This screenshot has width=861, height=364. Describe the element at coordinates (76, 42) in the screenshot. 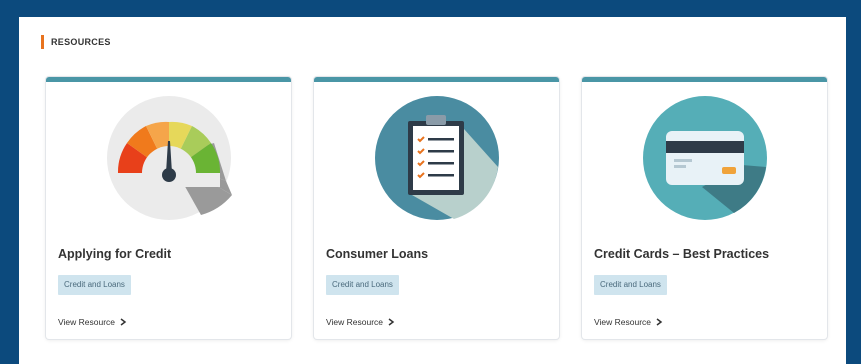

I see `section-title: RESOURCES` at that location.